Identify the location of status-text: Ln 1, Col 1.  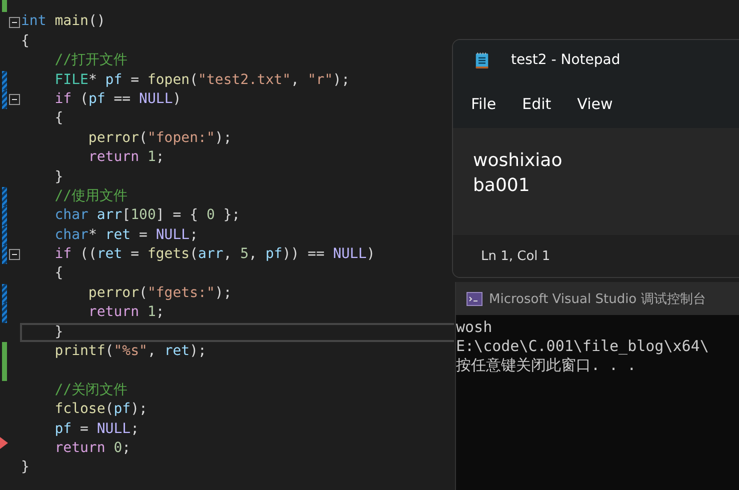
(515, 256).